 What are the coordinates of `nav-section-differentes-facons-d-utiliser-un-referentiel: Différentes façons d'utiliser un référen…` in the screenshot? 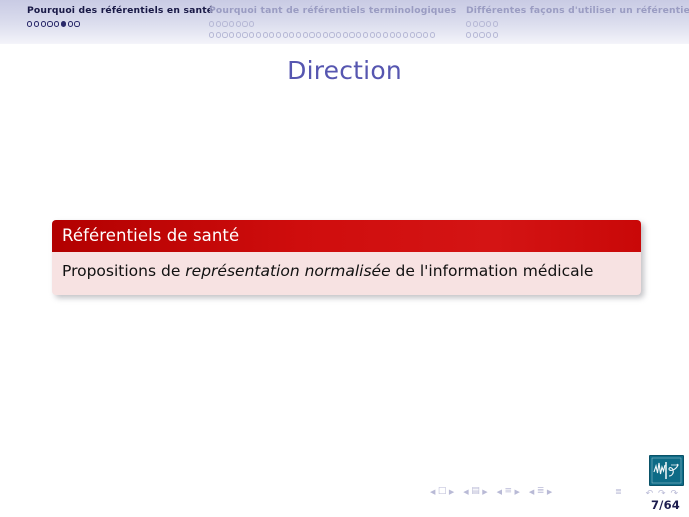 It's located at (577, 20).